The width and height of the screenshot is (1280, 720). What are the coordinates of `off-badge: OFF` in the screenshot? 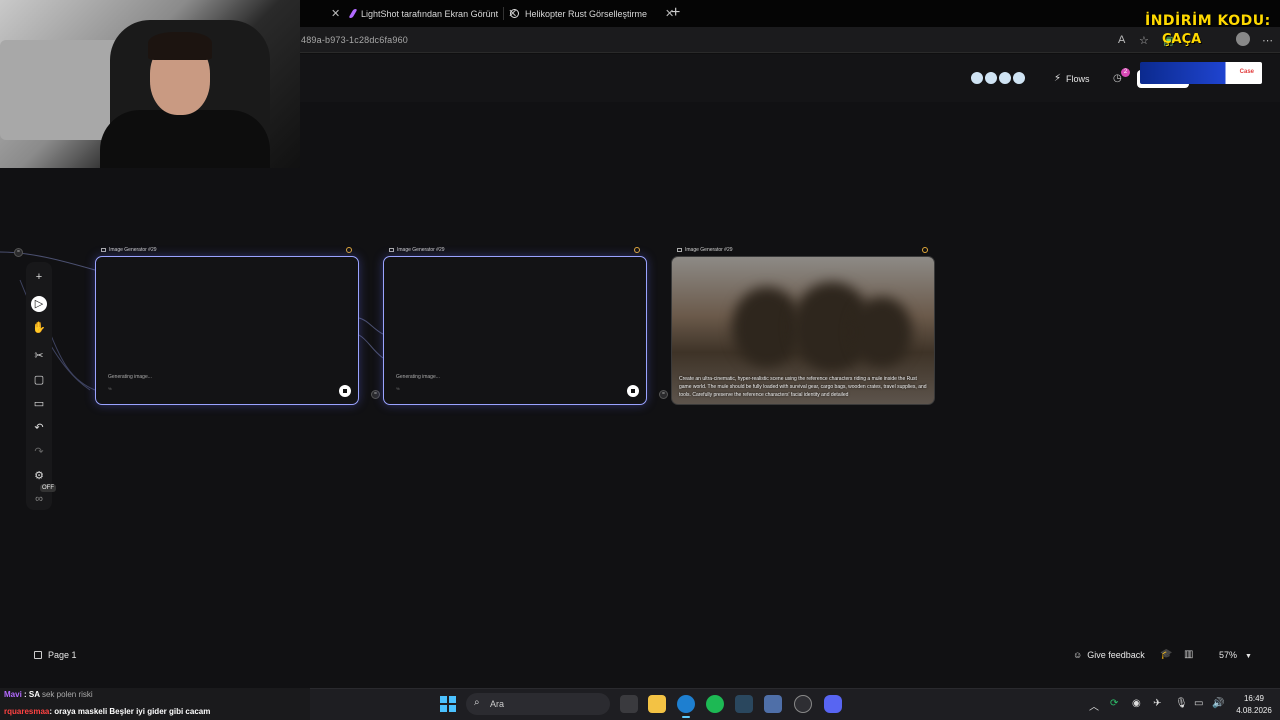 It's located at (48, 488).